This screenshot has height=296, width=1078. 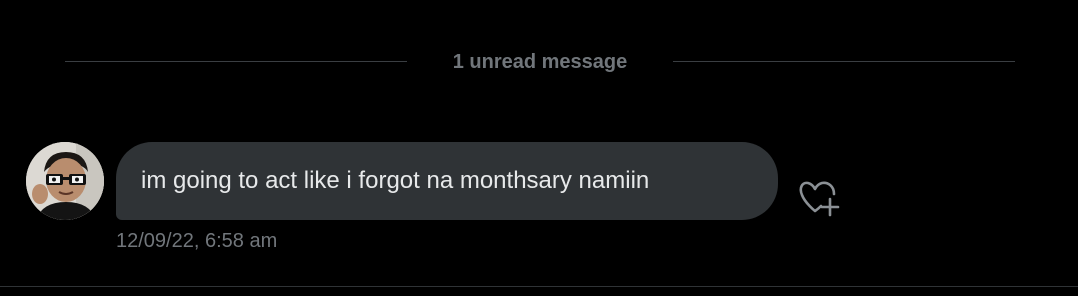 I want to click on avatar-image, so click(x=65, y=181).